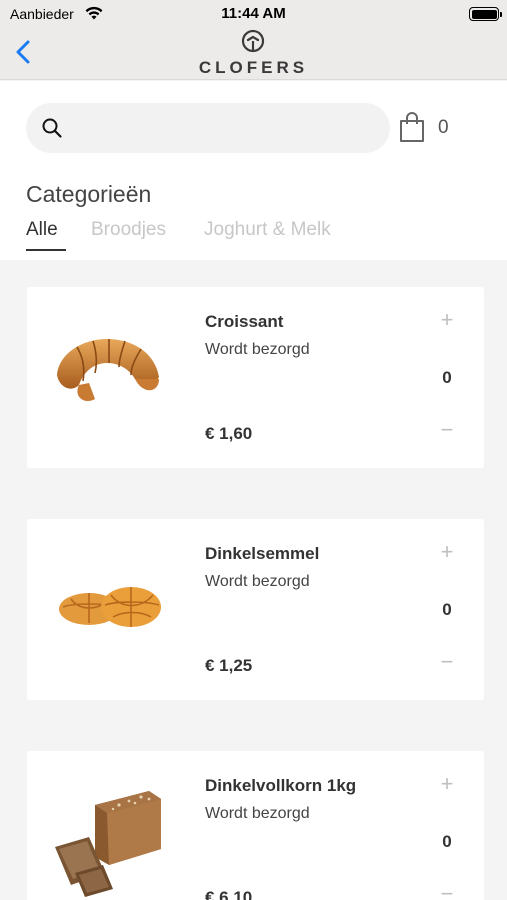 Image resolution: width=507 pixels, height=900 pixels. What do you see at coordinates (108, 370) in the screenshot?
I see `croissant-image` at bounding box center [108, 370].